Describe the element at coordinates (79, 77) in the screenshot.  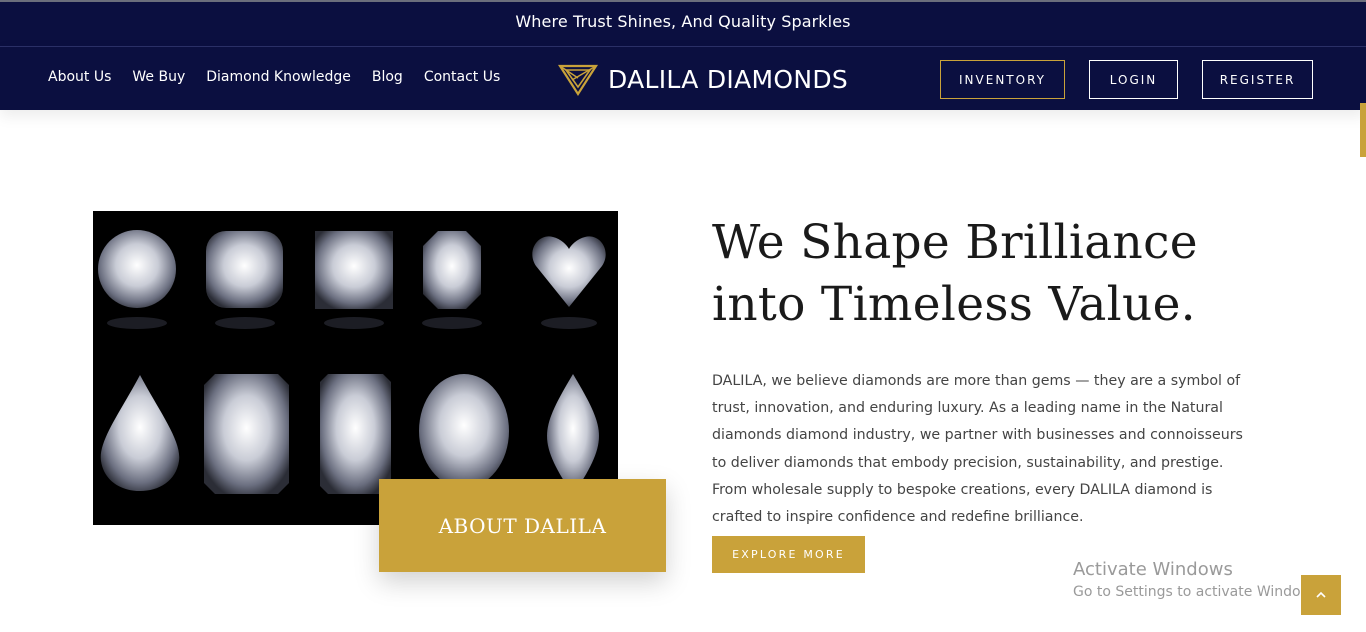
I see `nav-about-us: About Us` at that location.